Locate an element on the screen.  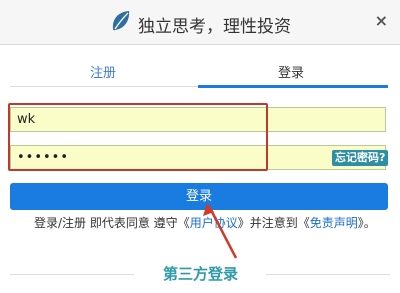
divider-left is located at coordinates (72, 274).